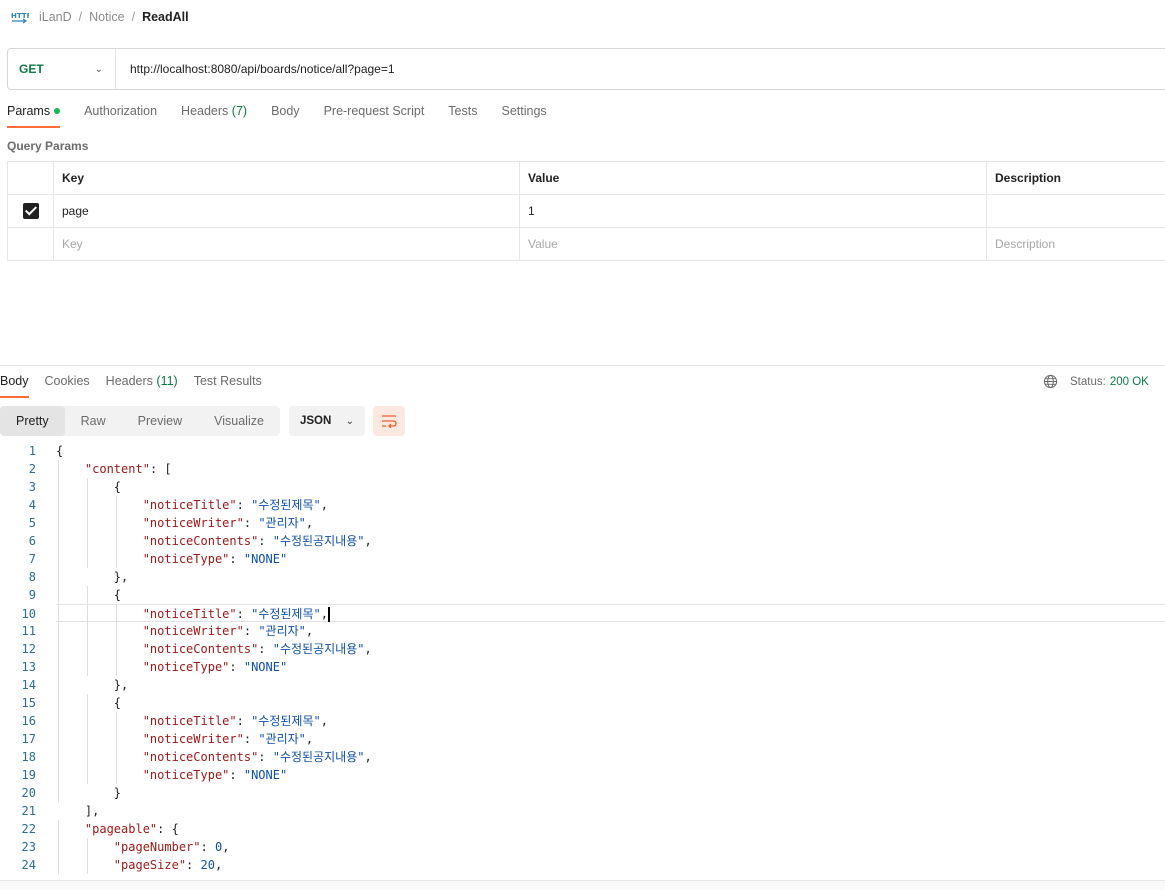 The image size is (1165, 890). What do you see at coordinates (34, 116) in the screenshot?
I see `tab-params: Params` at bounding box center [34, 116].